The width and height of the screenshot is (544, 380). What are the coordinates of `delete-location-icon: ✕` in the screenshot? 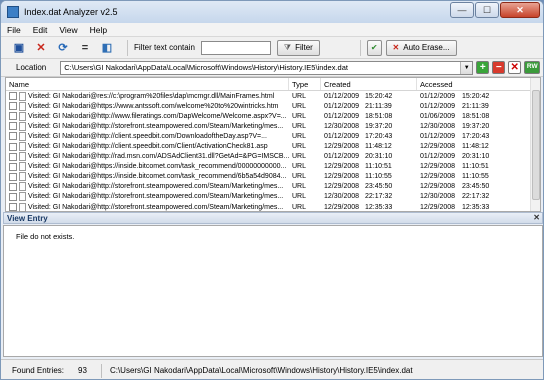 It's located at (515, 67).